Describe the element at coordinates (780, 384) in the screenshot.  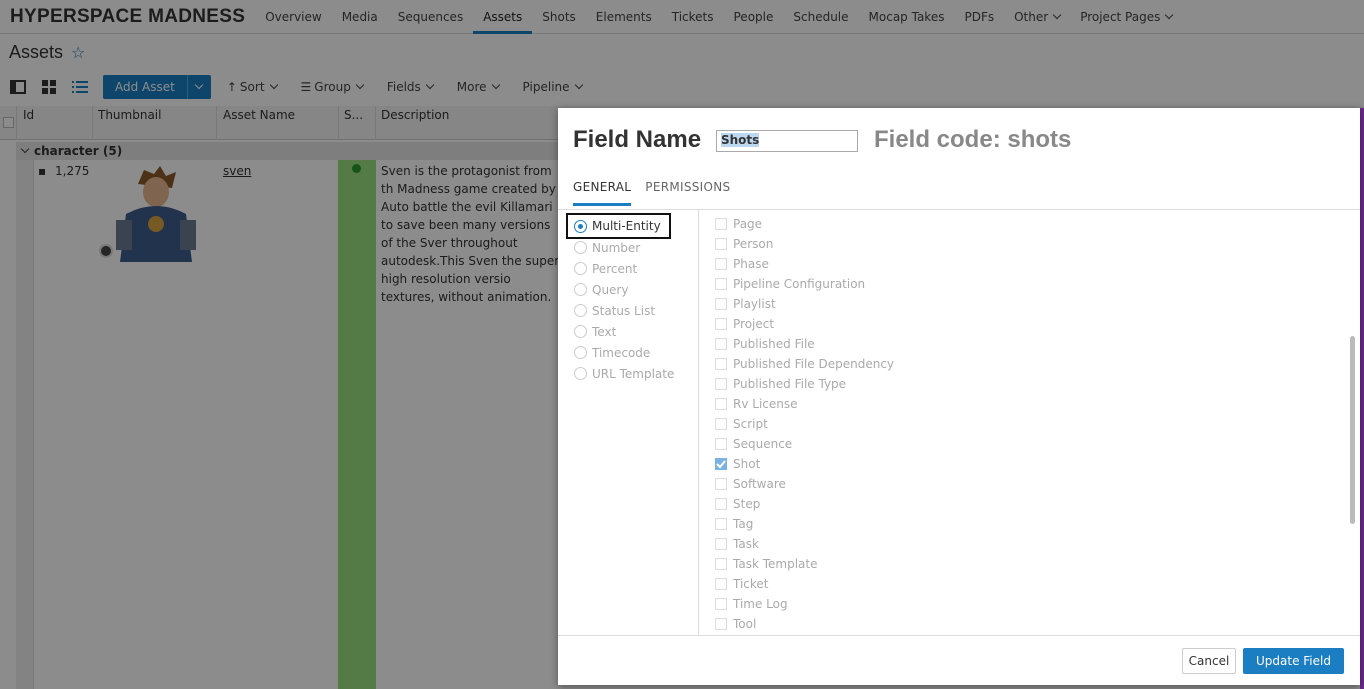
I see `entity-option-published-file-type: Published File Type` at that location.